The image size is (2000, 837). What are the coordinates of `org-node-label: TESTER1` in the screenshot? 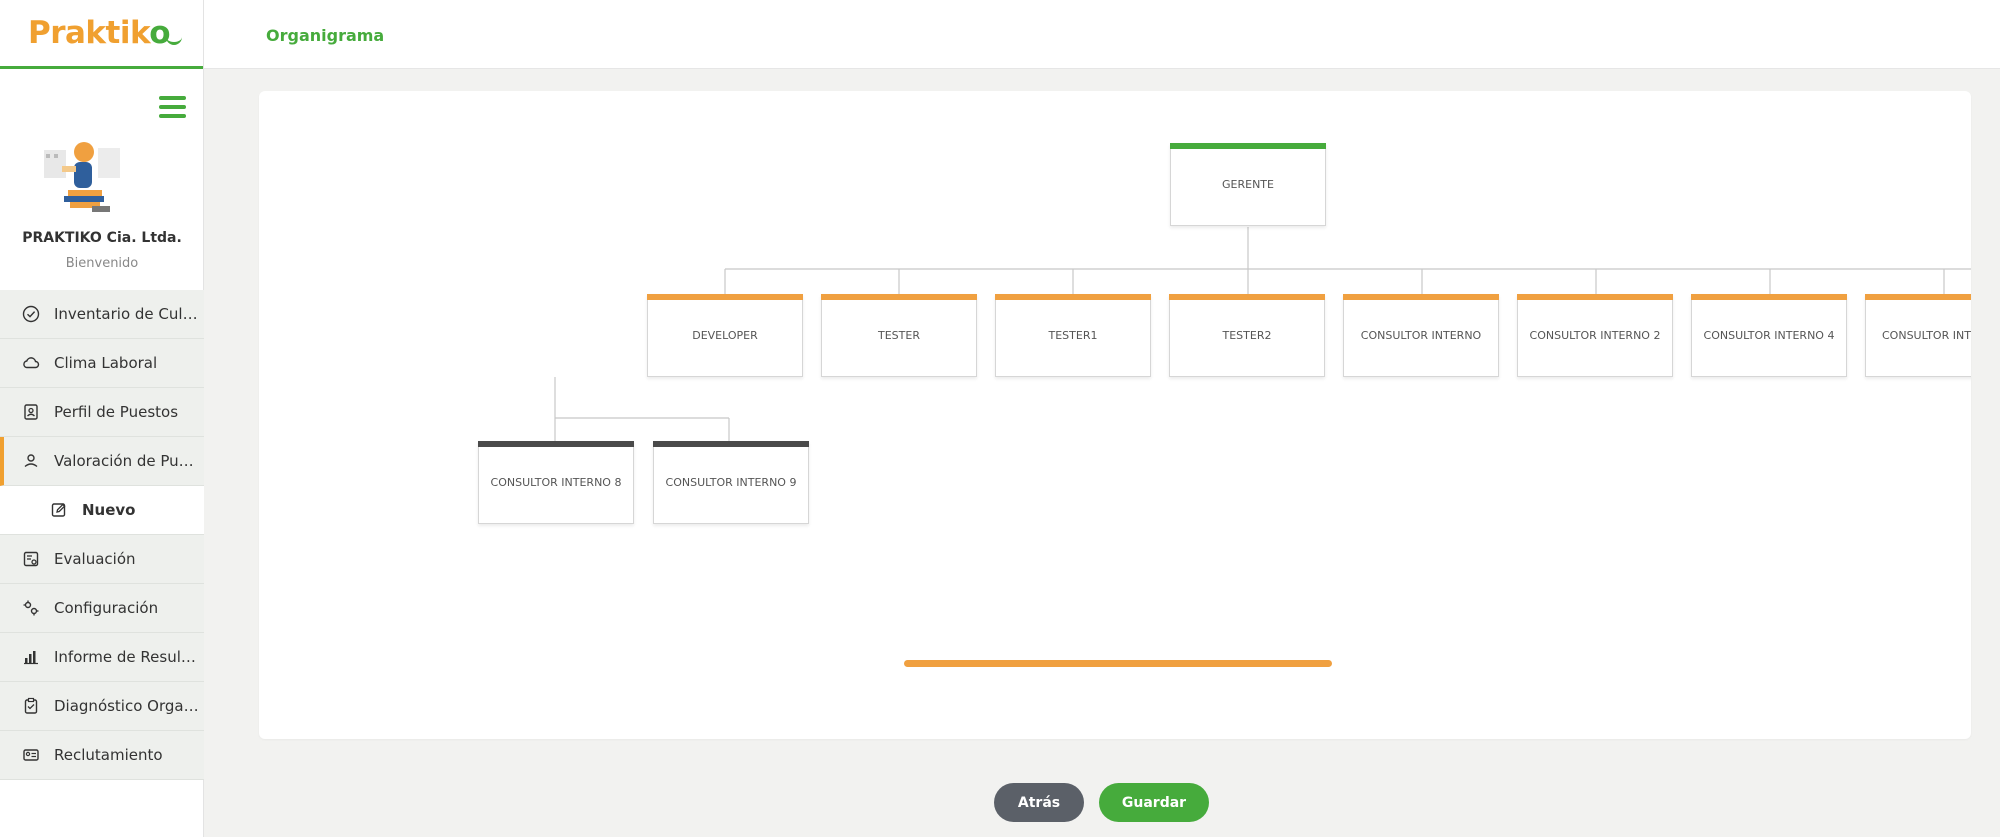 It's located at (1073, 335).